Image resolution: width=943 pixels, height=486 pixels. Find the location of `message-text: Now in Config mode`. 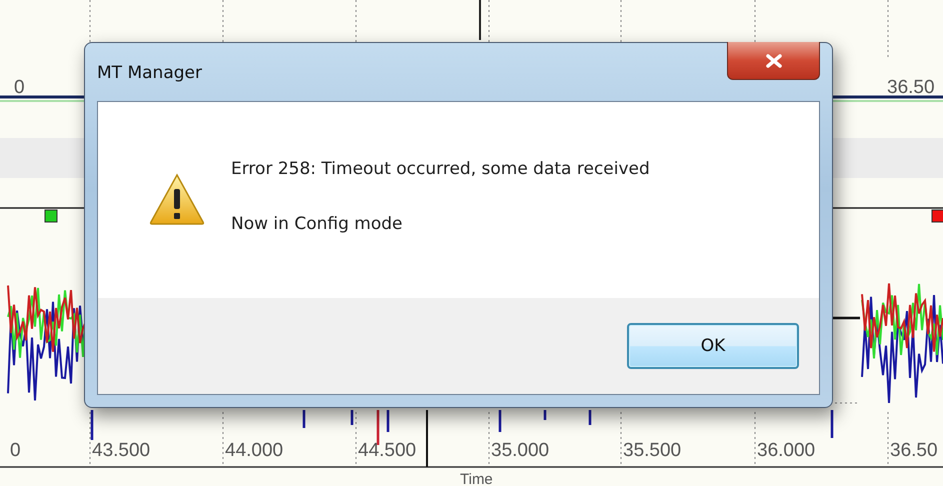

message-text: Now in Config mode is located at coordinates (317, 224).